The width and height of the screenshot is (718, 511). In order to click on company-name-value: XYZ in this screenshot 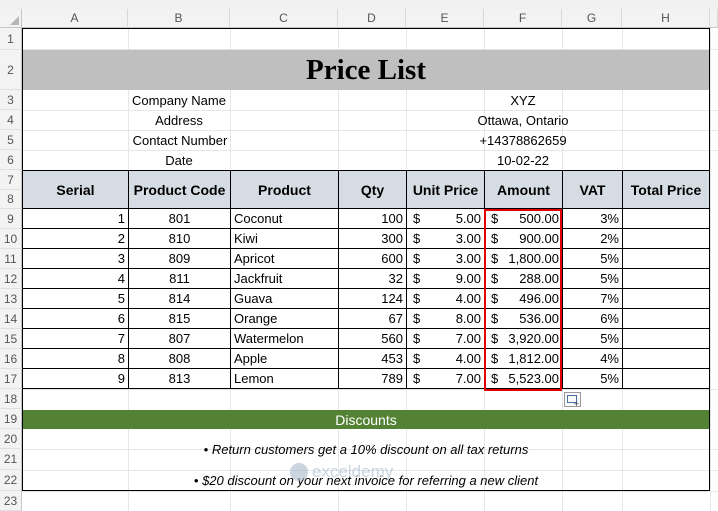, I will do `click(523, 100)`.